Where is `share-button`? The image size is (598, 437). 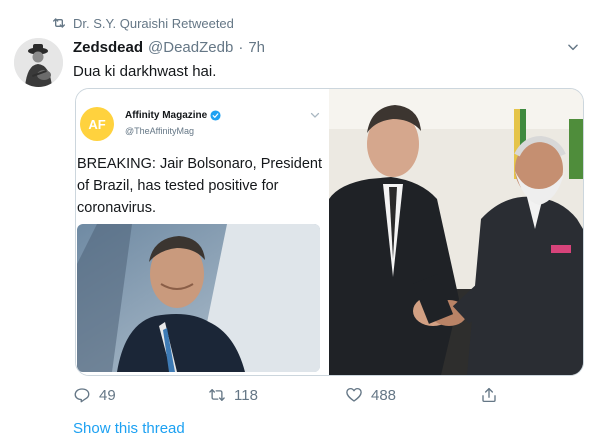
share-button is located at coordinates (489, 395).